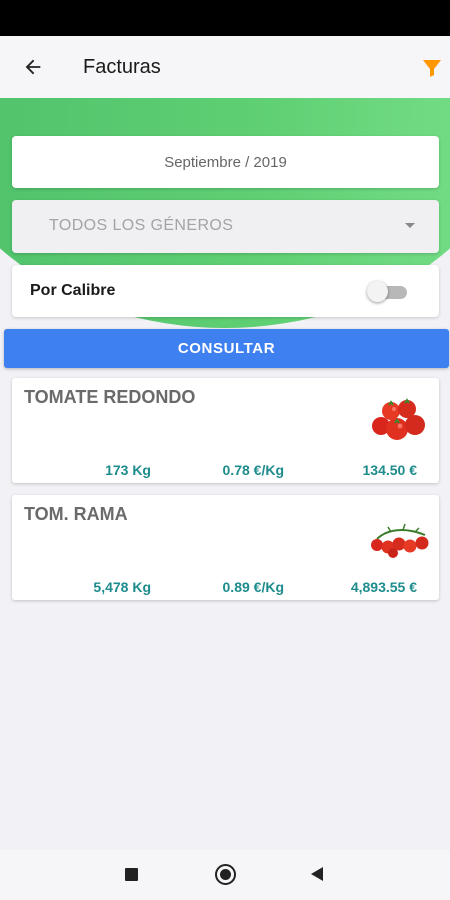 The image size is (450, 900). I want to click on product-card: TOM. RAMA 5,478 Kg 0.89 €/Kg 4,893.55 €, so click(225, 547).